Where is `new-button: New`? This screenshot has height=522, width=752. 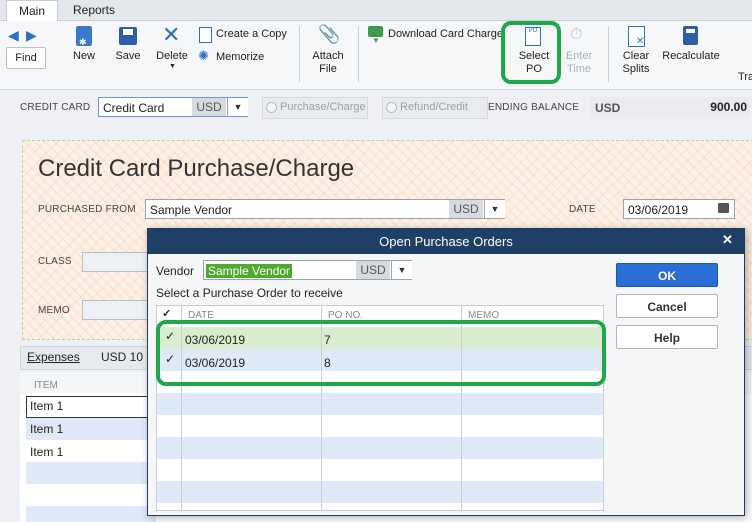 new-button: New is located at coordinates (84, 56).